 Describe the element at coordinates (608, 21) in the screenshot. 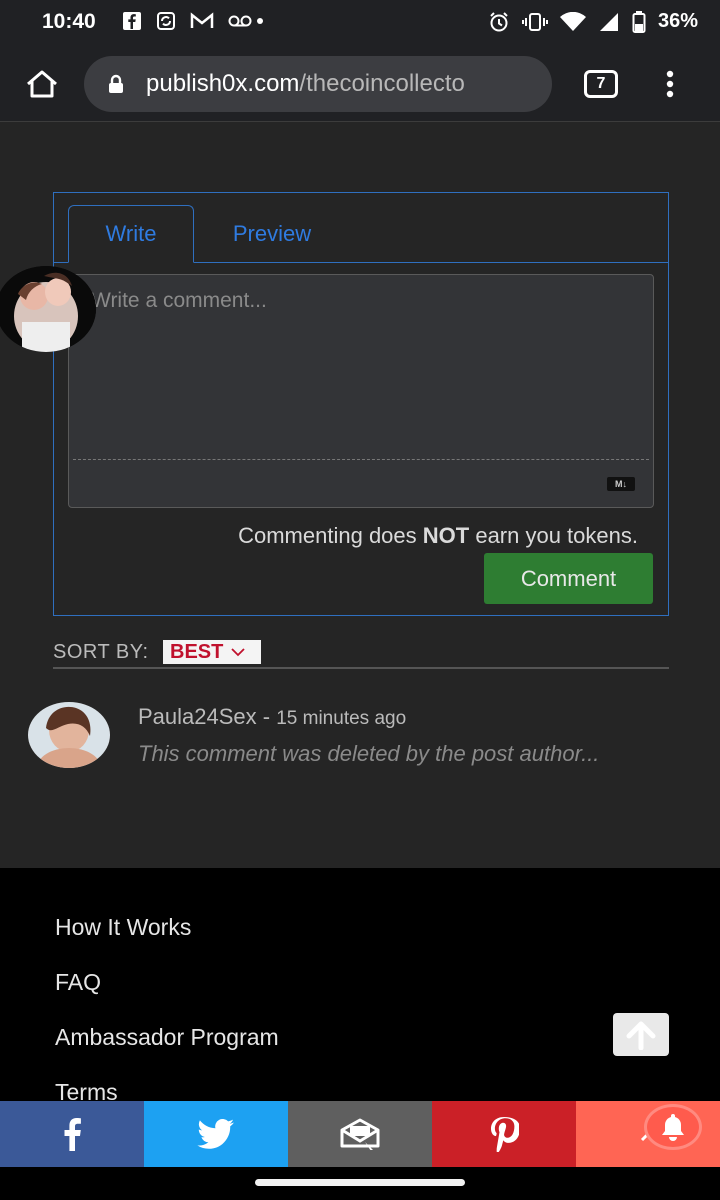

I see `signal-icon` at that location.